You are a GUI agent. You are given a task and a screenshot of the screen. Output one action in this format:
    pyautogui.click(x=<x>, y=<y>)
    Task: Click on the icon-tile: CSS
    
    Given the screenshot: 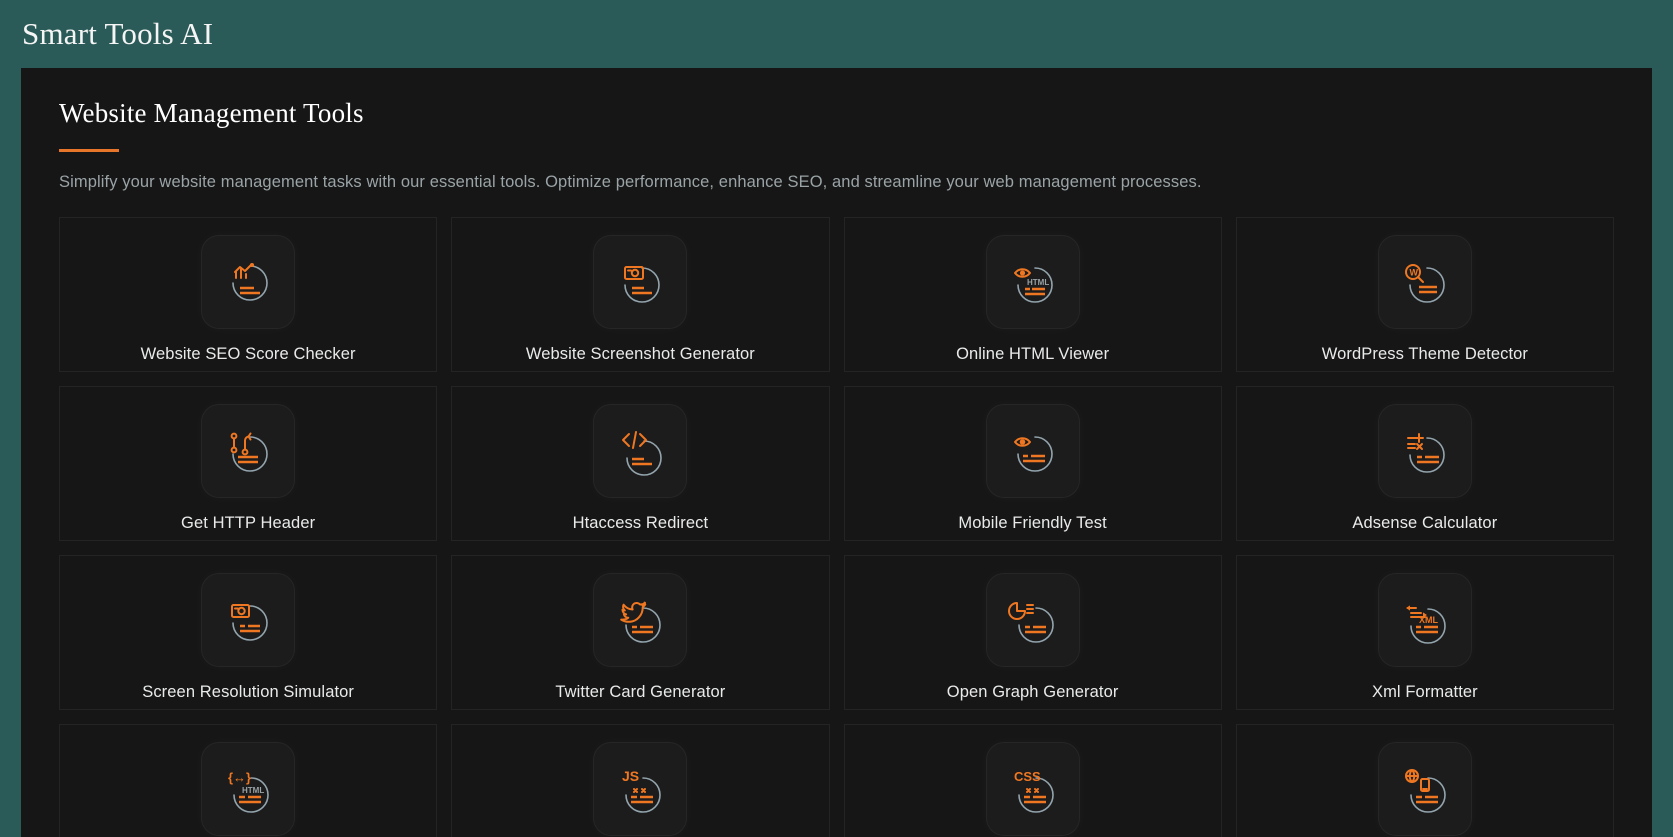 What is the action you would take?
    pyautogui.click(x=1032, y=789)
    